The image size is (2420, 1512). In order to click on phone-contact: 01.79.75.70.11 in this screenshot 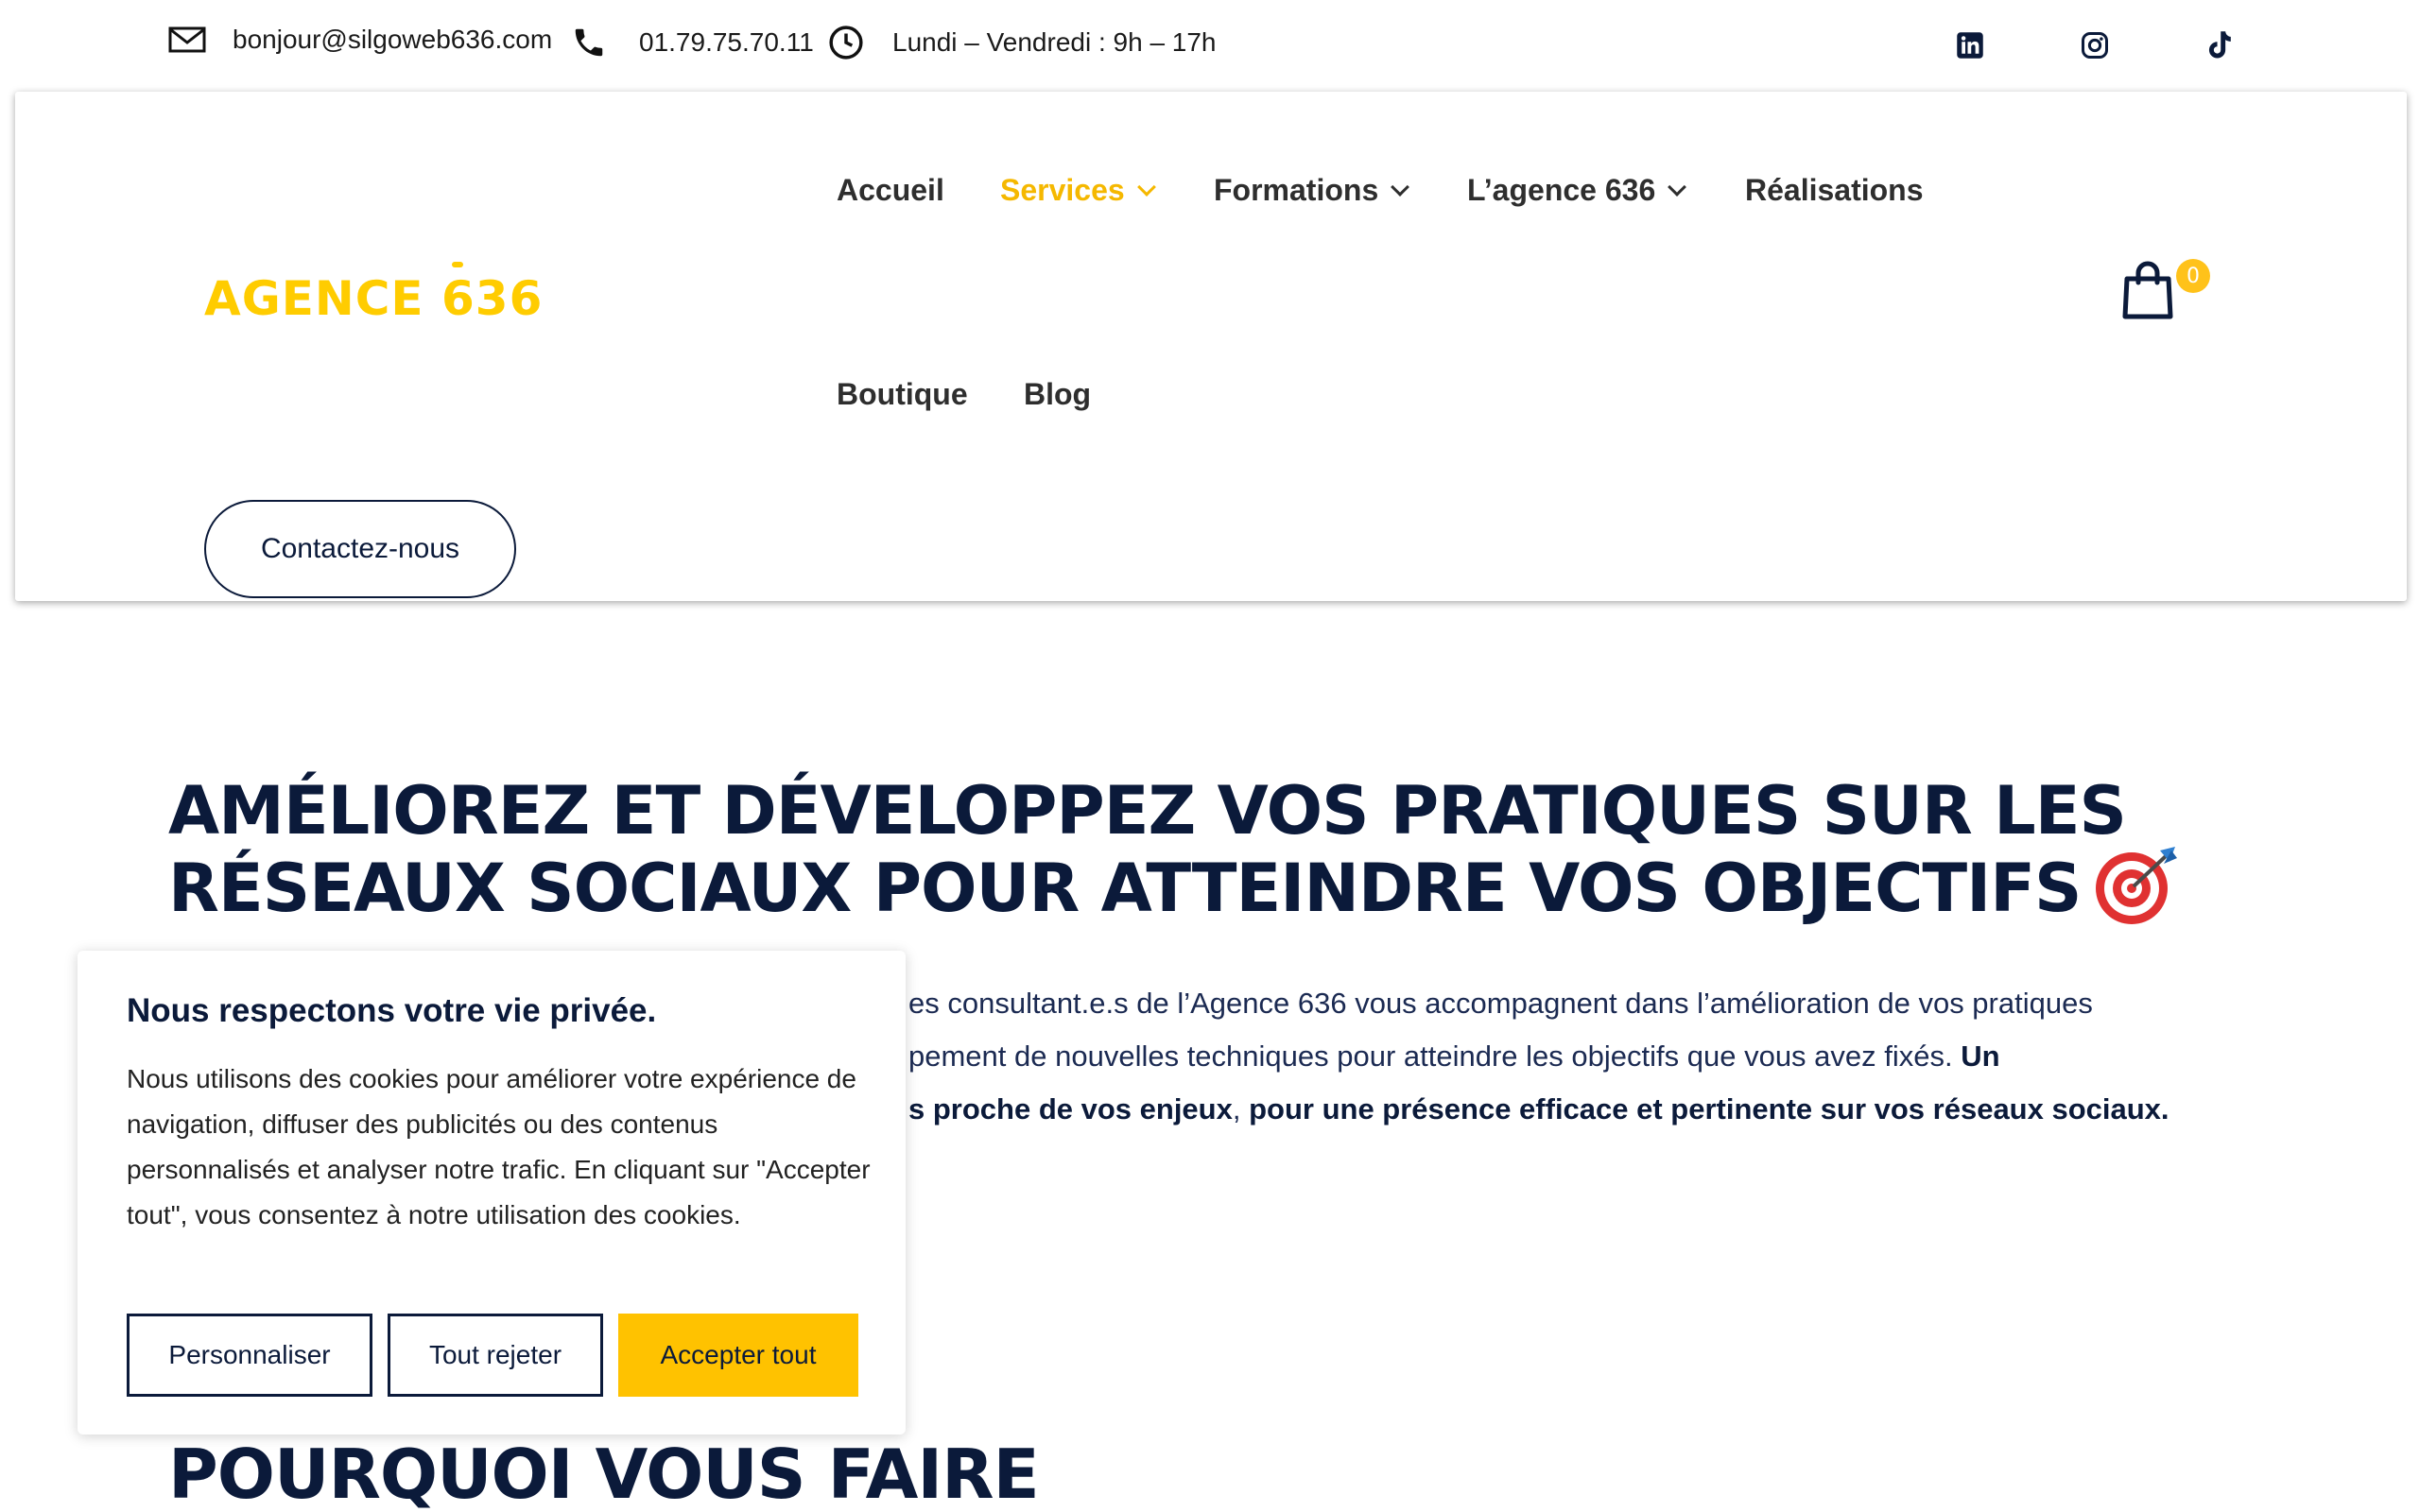, I will do `click(692, 42)`.